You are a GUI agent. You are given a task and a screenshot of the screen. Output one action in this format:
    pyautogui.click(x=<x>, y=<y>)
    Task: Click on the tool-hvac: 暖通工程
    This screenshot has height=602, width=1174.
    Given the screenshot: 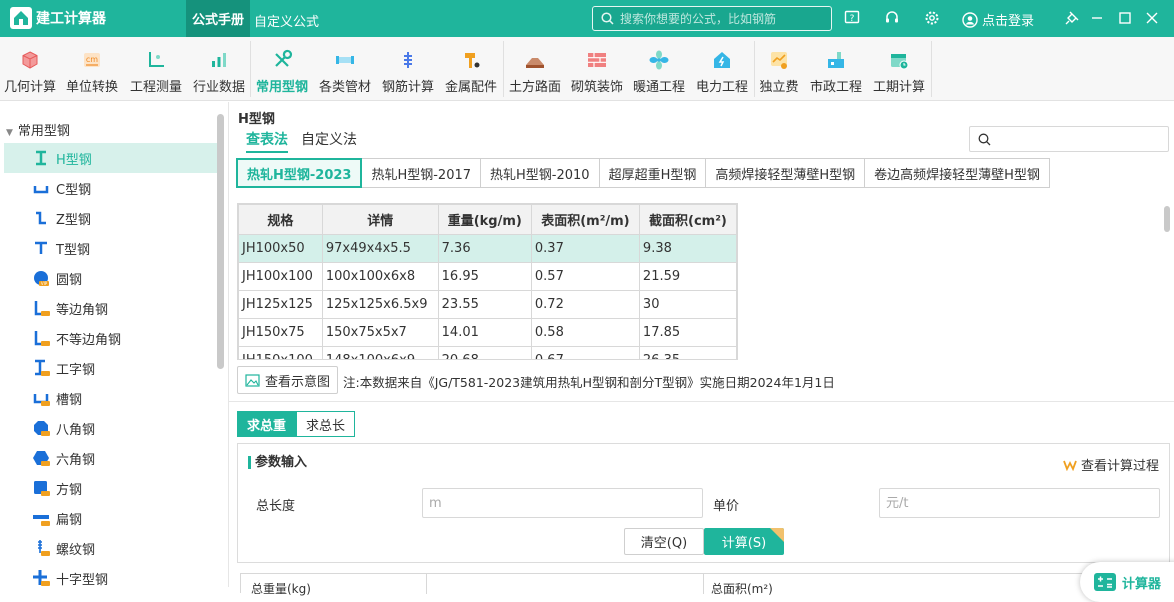 What is the action you would take?
    pyautogui.click(x=659, y=69)
    